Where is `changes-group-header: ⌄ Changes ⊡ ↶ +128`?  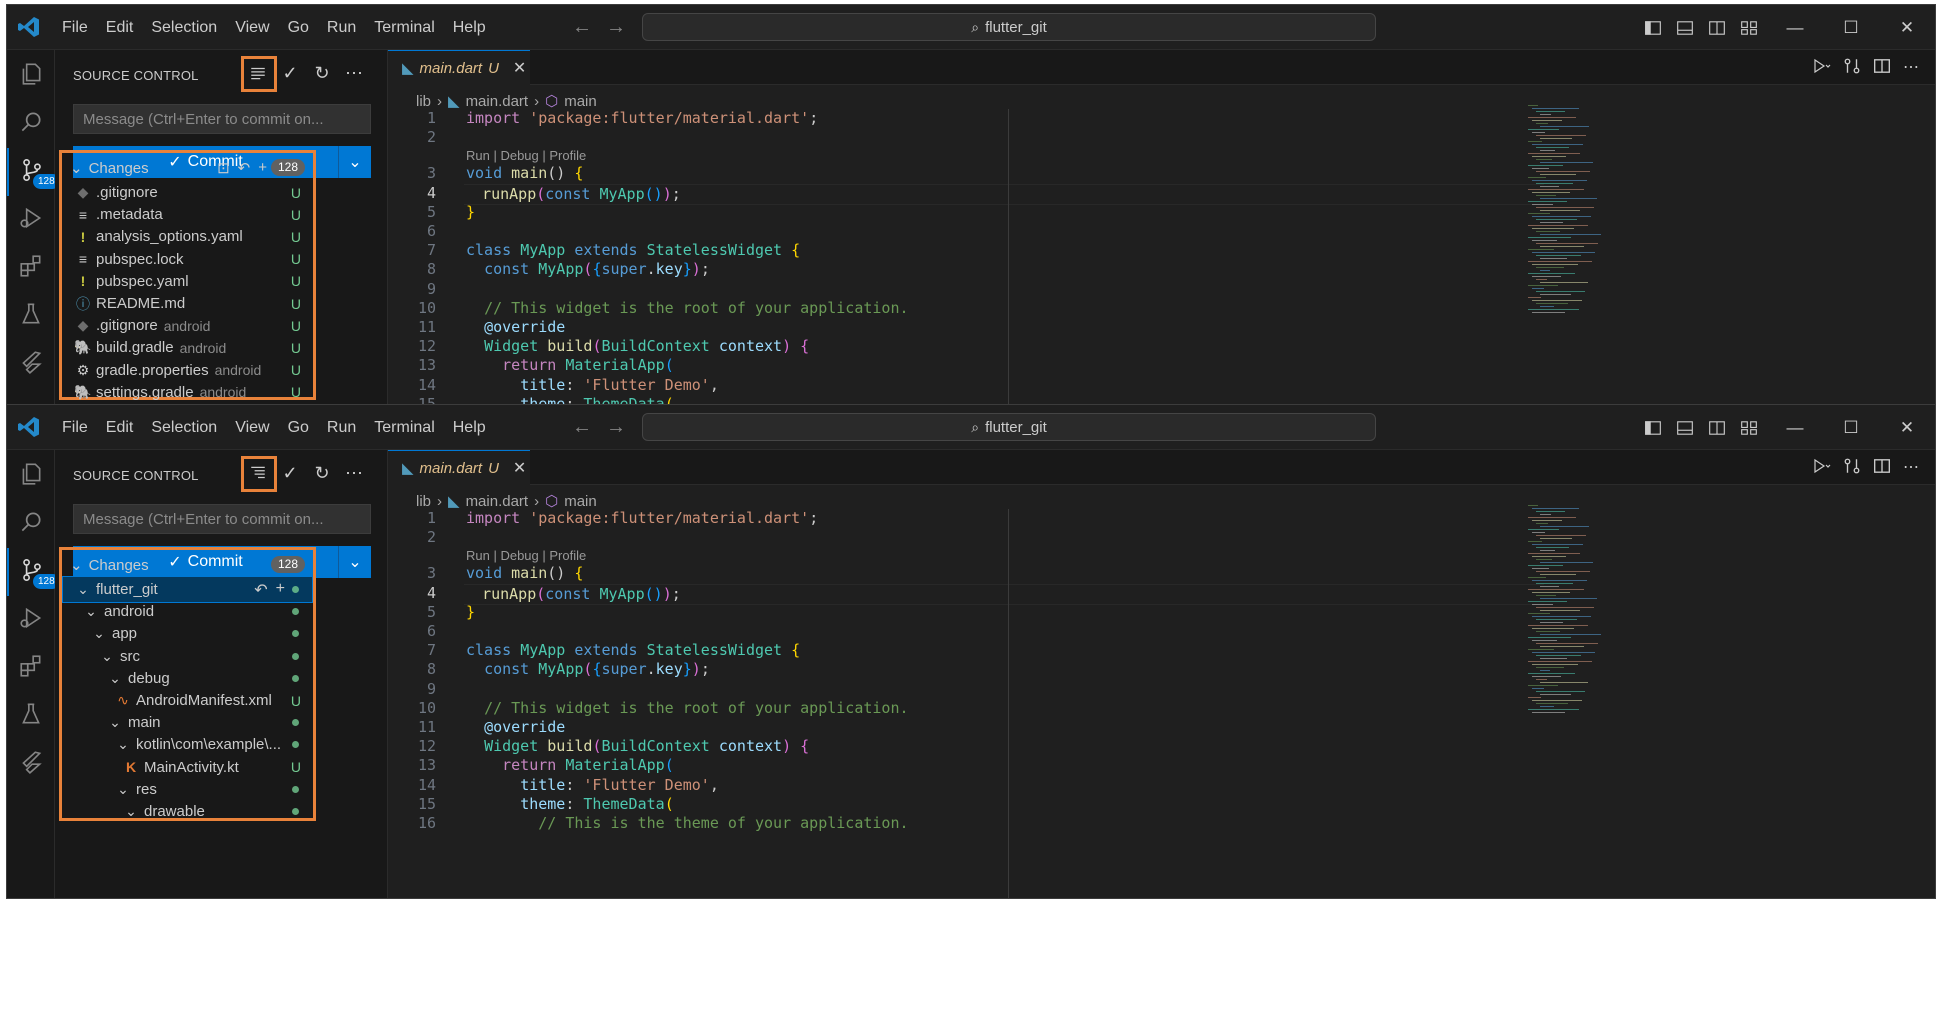 changes-group-header: ⌄ Changes ⊡ ↶ +128 is located at coordinates (187, 168).